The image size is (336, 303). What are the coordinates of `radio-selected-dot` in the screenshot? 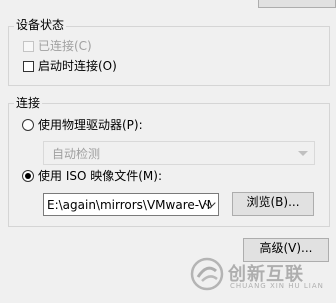 It's located at (28, 176).